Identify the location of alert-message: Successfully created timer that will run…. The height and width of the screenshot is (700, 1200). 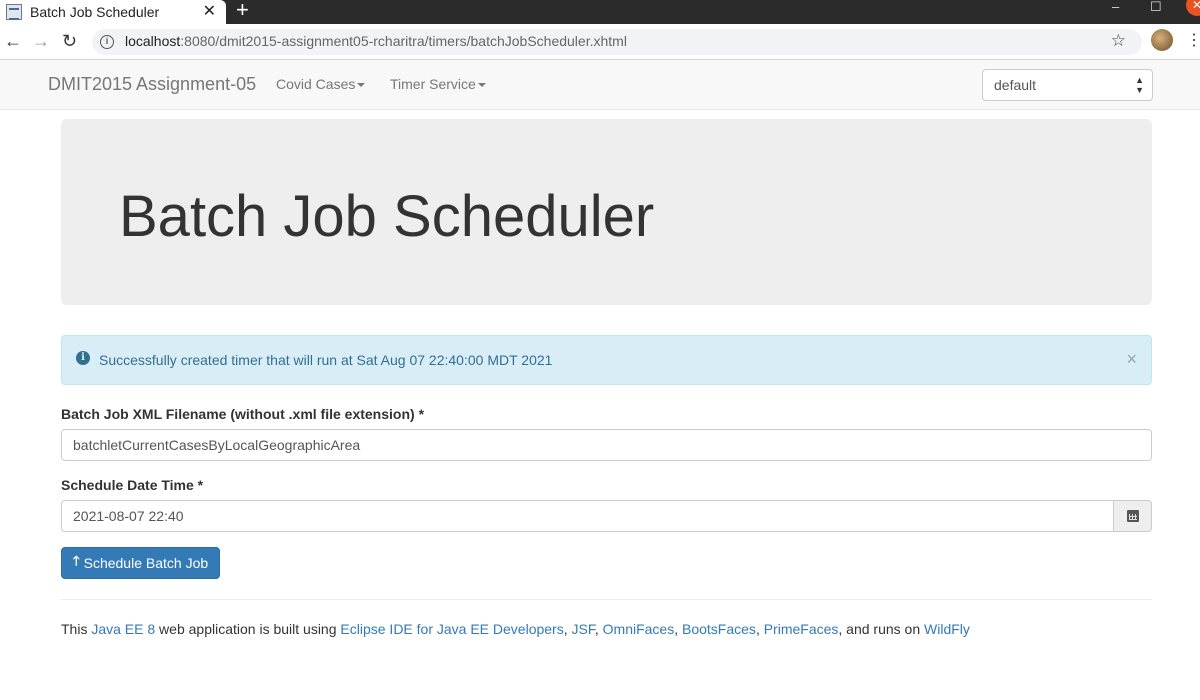
(326, 360).